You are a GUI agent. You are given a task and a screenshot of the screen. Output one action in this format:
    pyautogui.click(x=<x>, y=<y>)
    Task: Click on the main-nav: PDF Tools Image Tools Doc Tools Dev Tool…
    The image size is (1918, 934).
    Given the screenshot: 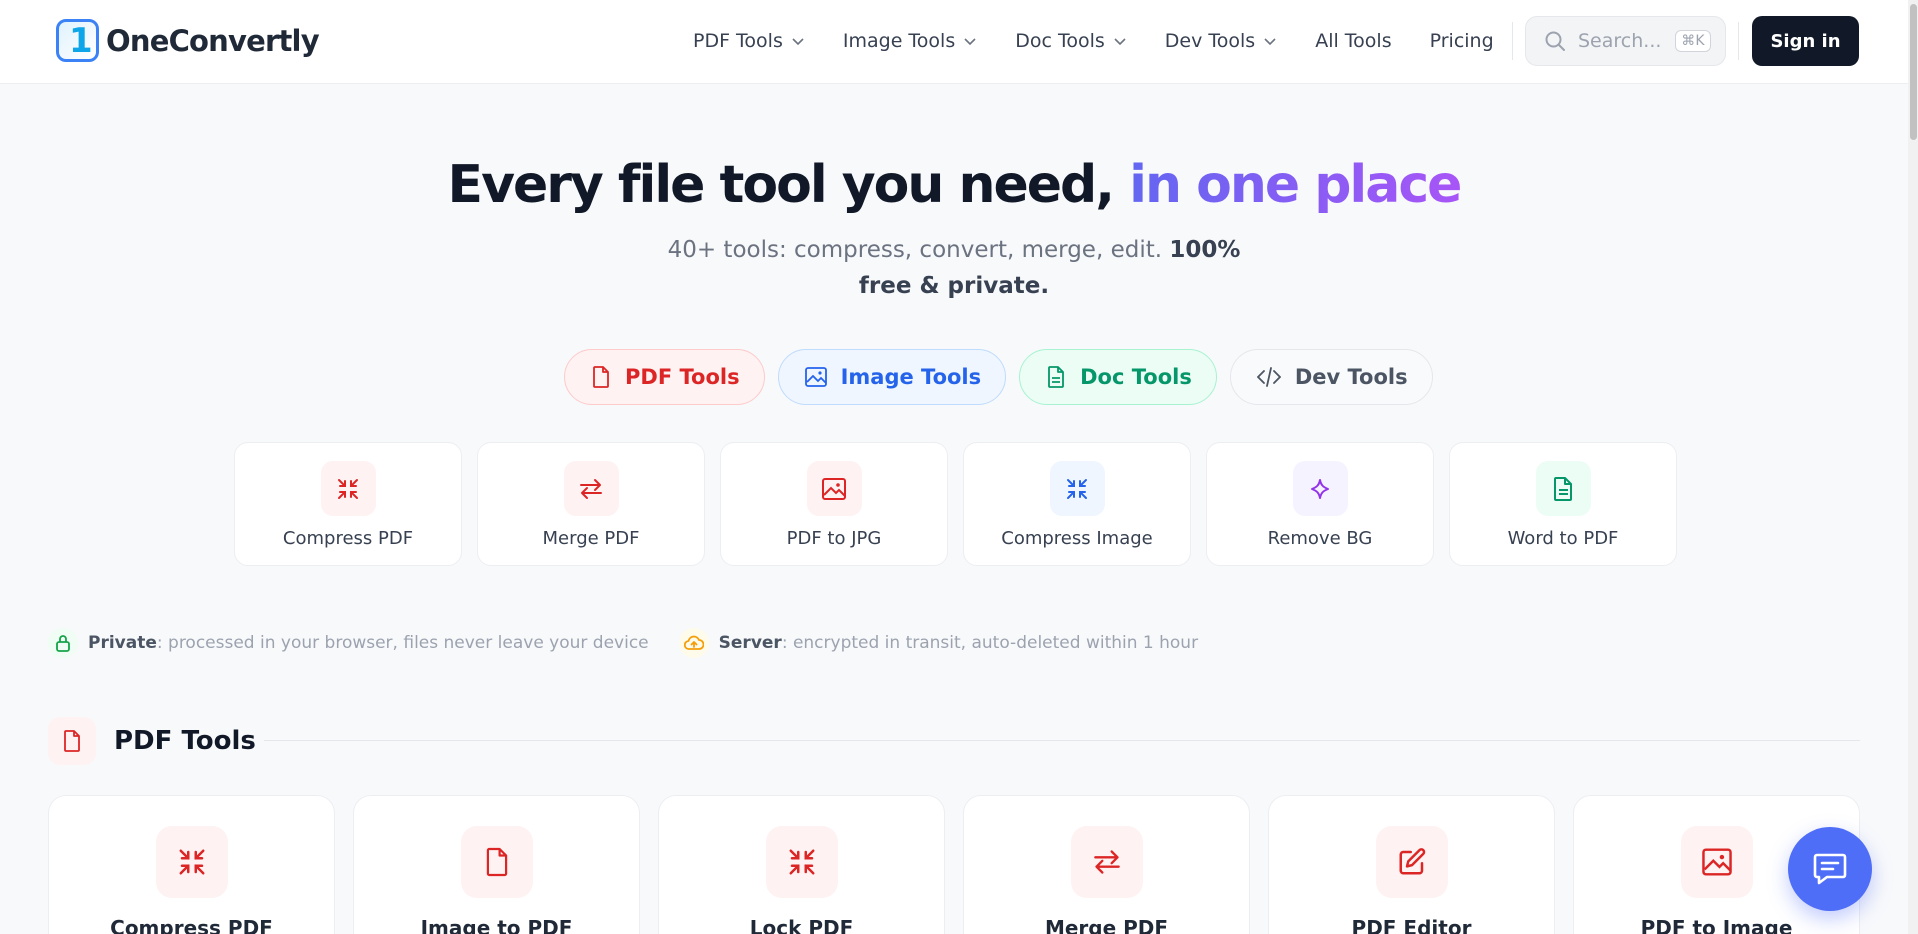 What is the action you would take?
    pyautogui.click(x=1112, y=41)
    